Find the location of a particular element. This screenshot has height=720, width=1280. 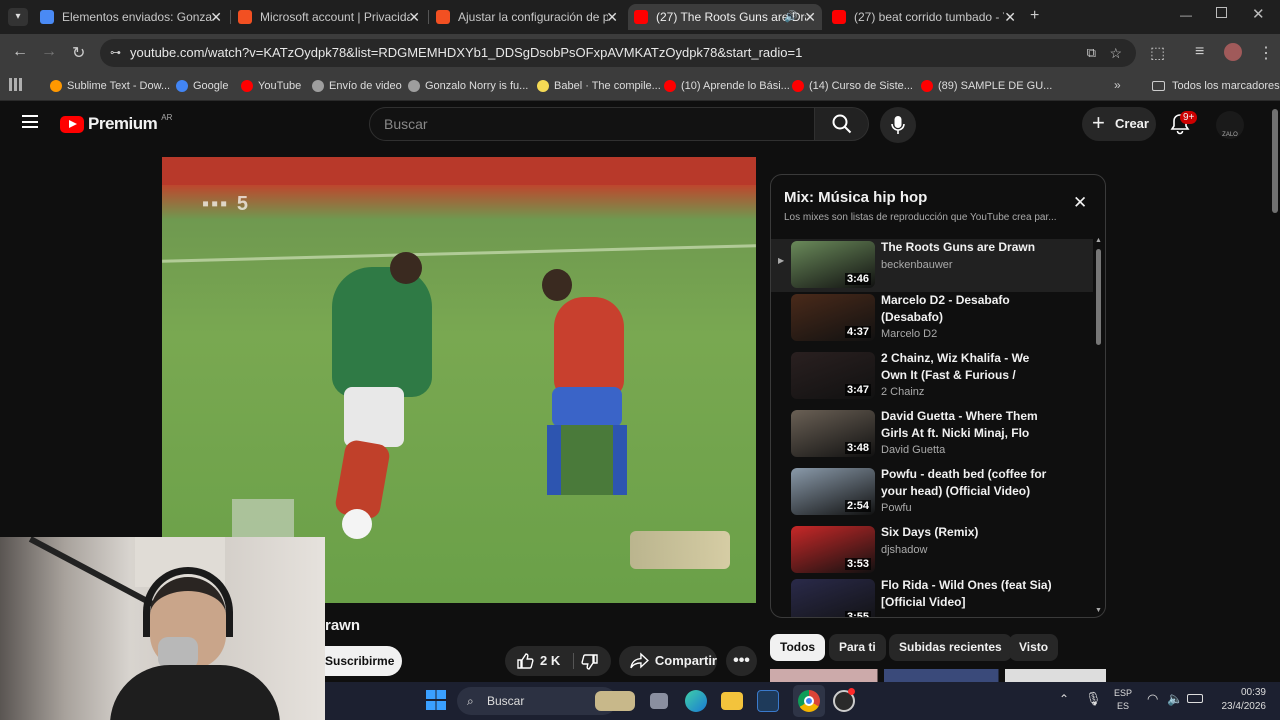

bookmark-label: YouTube is located at coordinates (280, 86).